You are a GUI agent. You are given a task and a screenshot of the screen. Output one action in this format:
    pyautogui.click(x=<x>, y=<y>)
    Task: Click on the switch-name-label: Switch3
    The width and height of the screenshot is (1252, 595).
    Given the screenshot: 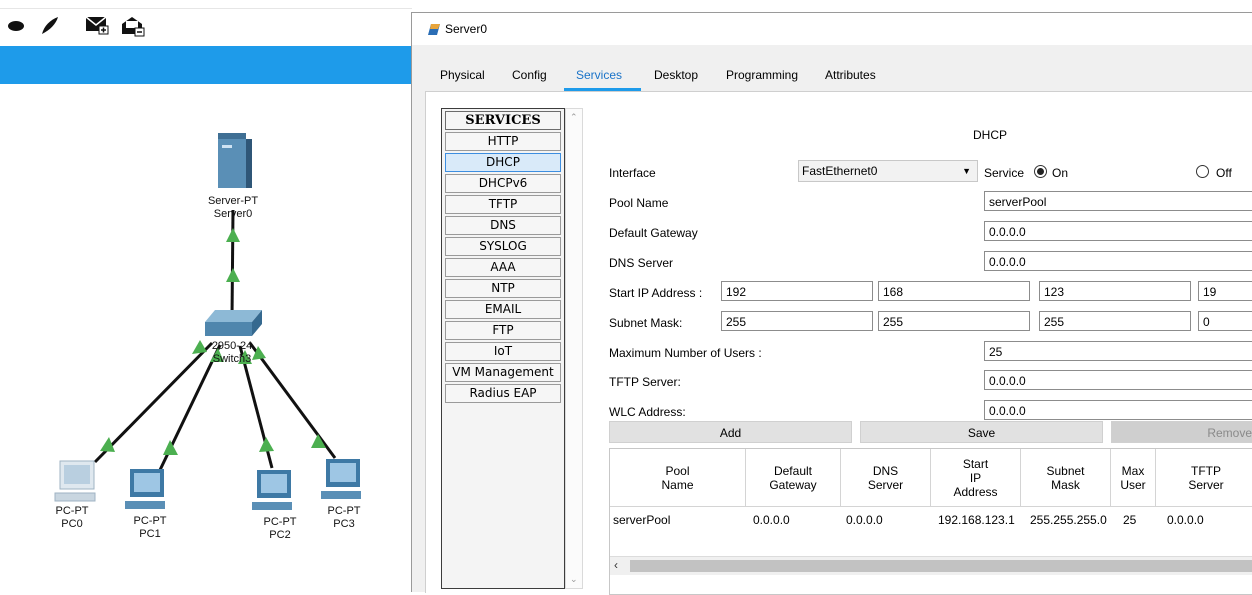 What is the action you would take?
    pyautogui.click(x=232, y=359)
    